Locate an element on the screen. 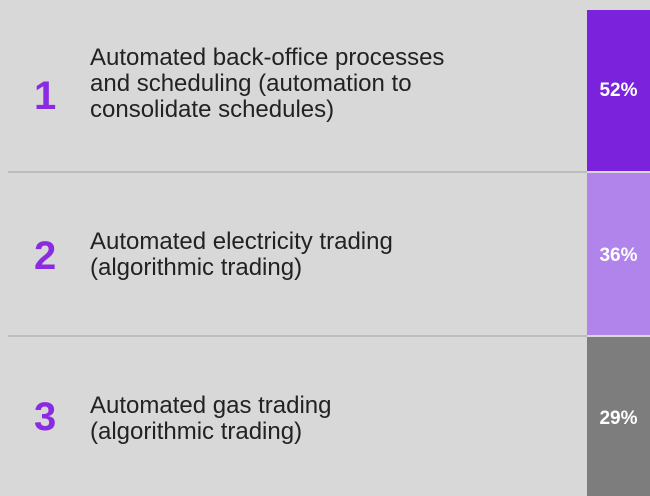  row-label-2-line-1: Automated electricity trading is located at coordinates (241, 241).